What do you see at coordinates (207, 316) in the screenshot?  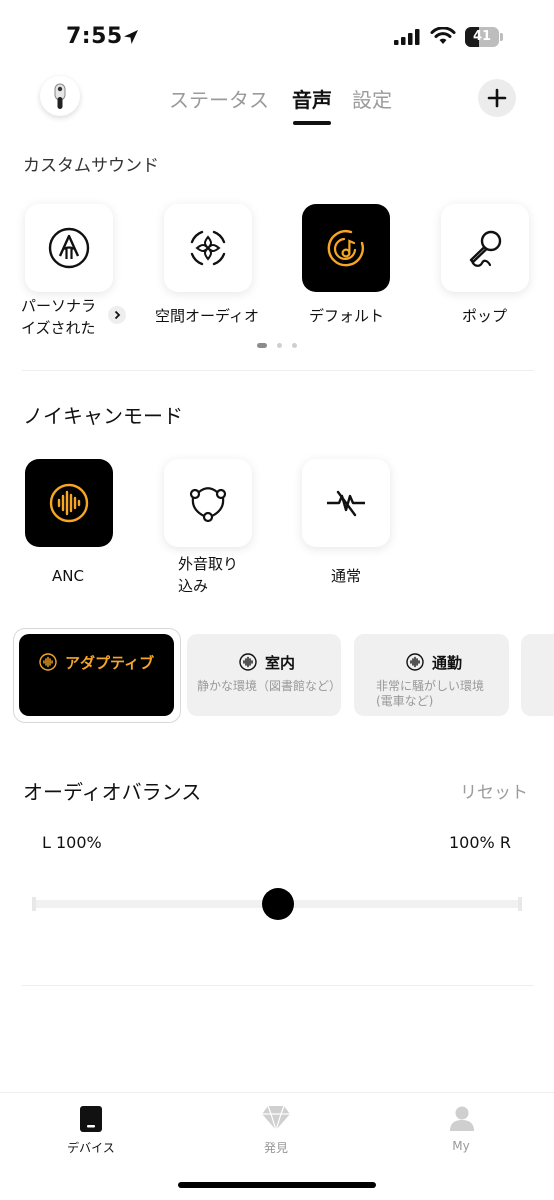 I see `sound-spatial-audio-label: 空間オーディオ` at bounding box center [207, 316].